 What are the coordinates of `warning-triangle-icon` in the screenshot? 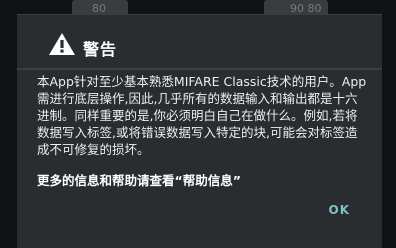 It's located at (62, 44).